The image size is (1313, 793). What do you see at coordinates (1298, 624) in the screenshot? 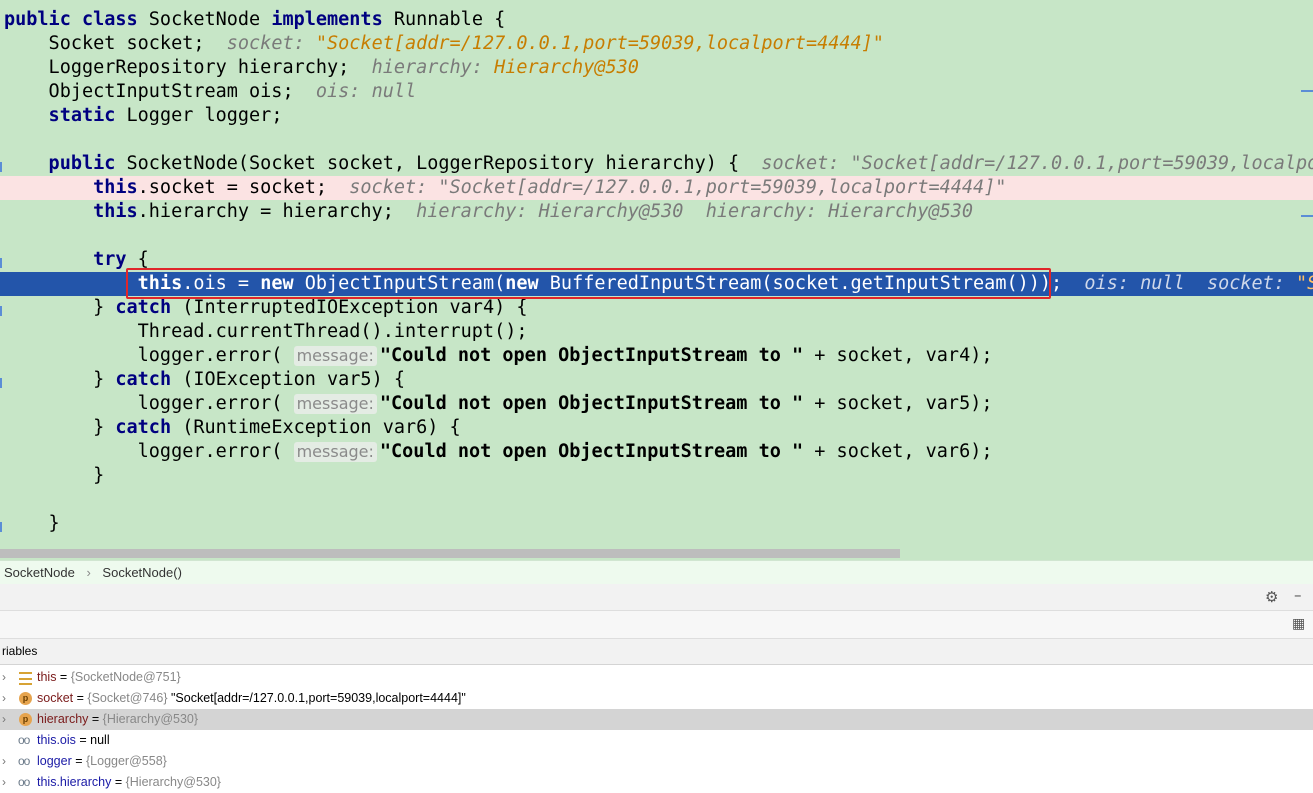
I see `layout-icon: ▦` at bounding box center [1298, 624].